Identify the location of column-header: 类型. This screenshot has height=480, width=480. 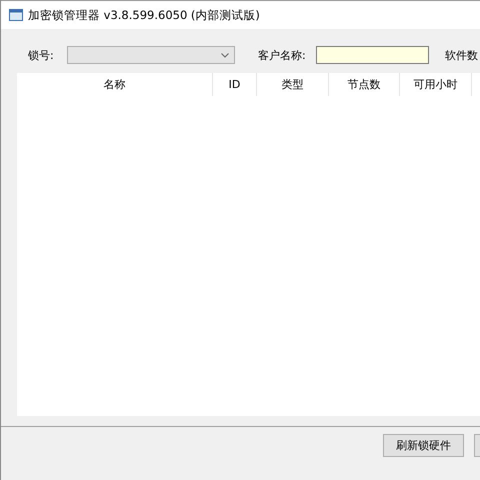
(293, 84).